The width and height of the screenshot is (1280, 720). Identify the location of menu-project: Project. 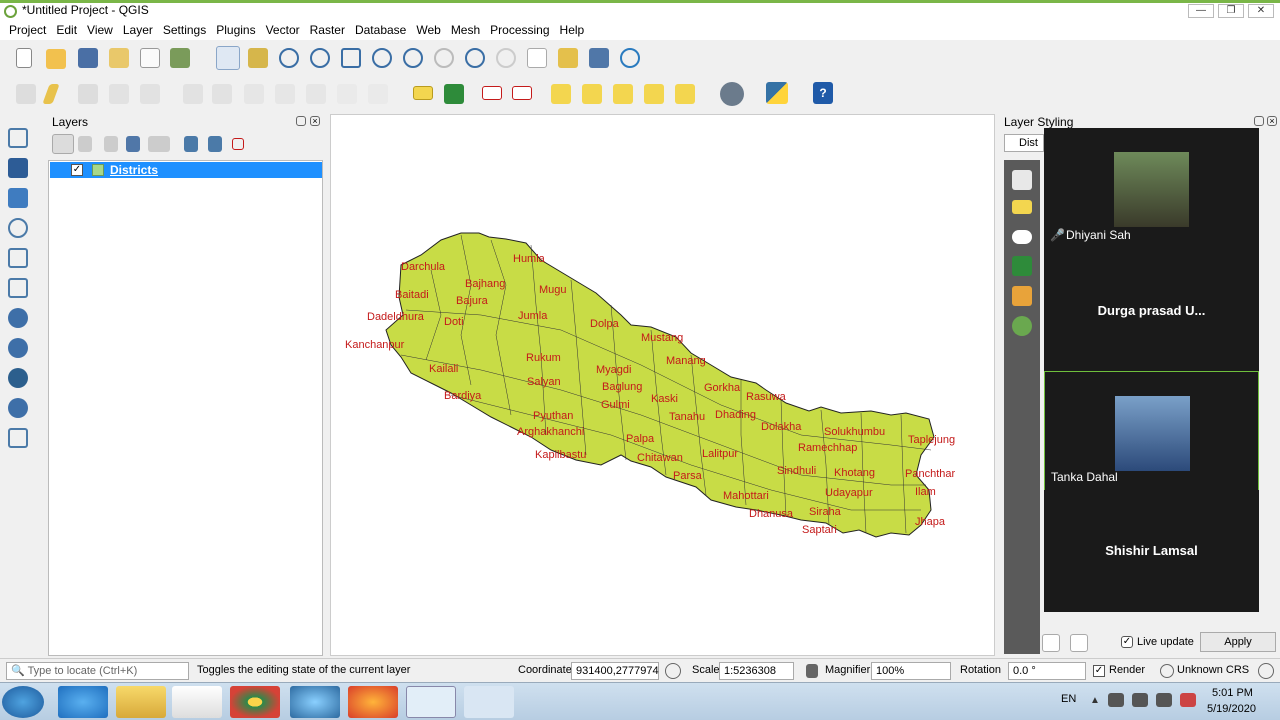
(27, 30).